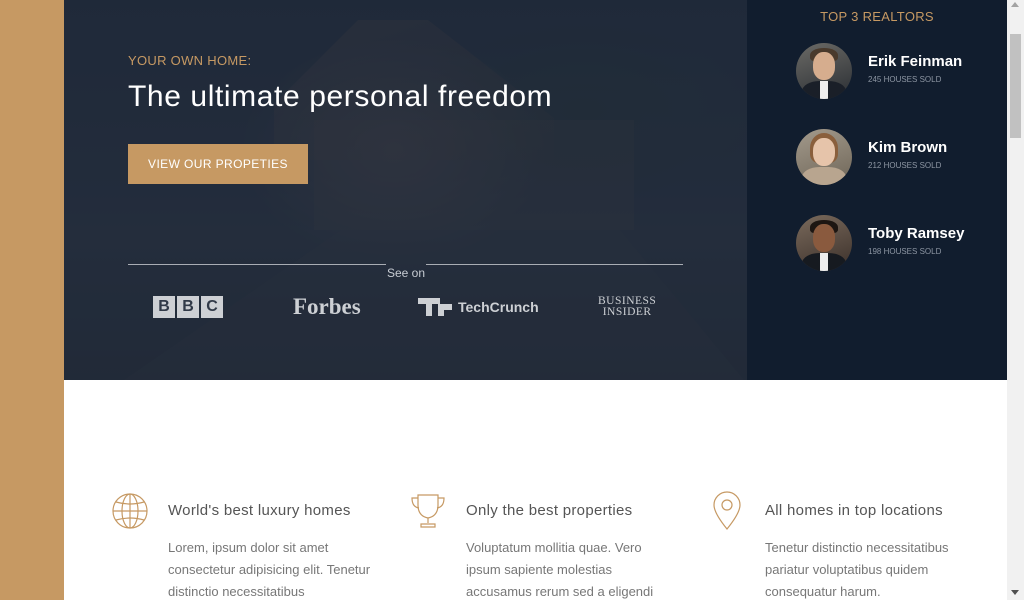 Image resolution: width=1024 pixels, height=600 pixels. What do you see at coordinates (854, 510) in the screenshot?
I see `feature-title: All homes in top locations` at bounding box center [854, 510].